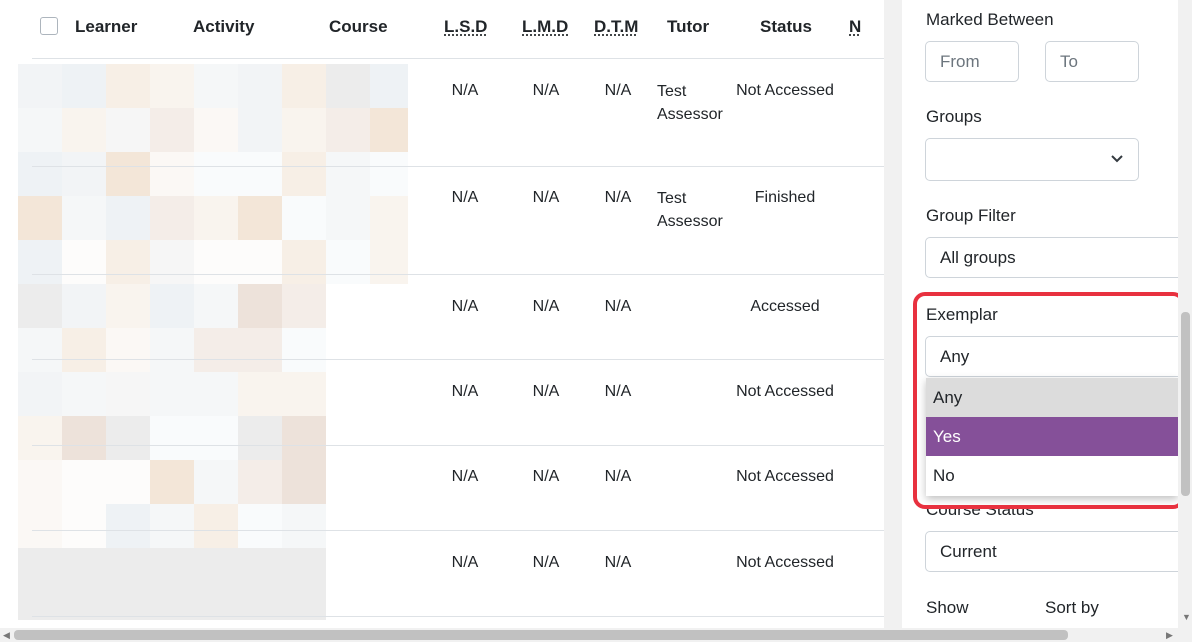 This screenshot has width=1192, height=642. What do you see at coordinates (893, 314) in the screenshot?
I see `panel-gutter` at bounding box center [893, 314].